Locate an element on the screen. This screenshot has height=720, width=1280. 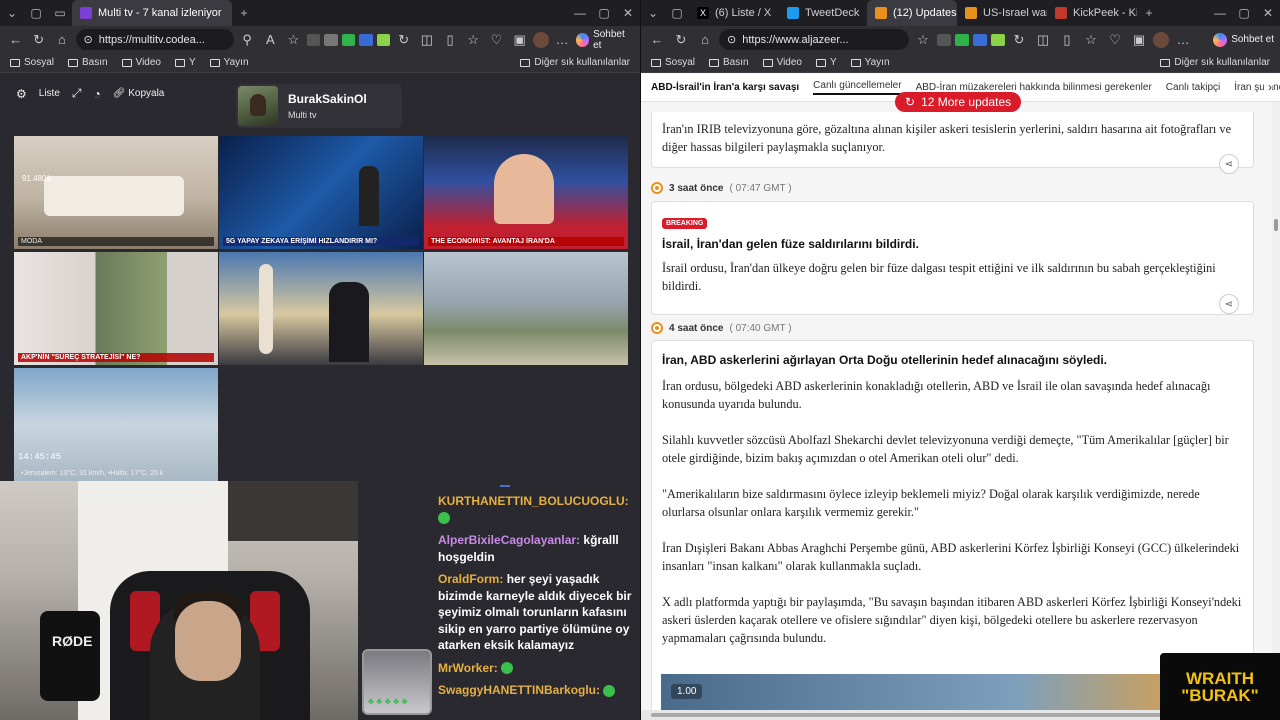
folder-icon is located at coordinates (180, 62).